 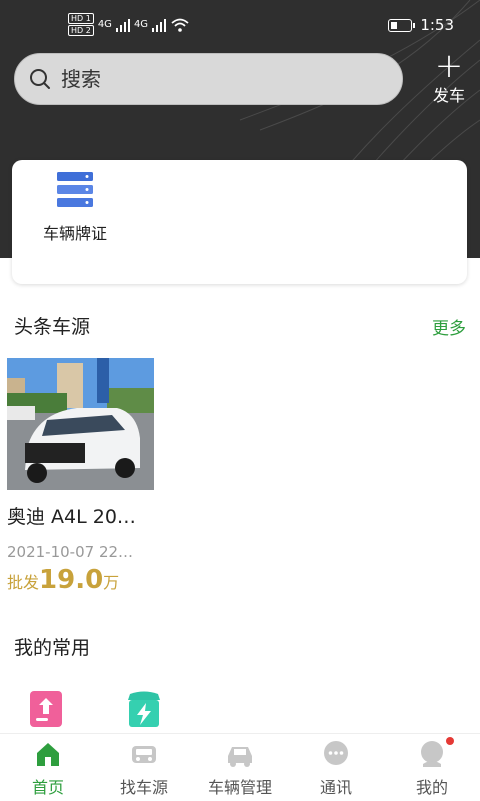 What do you see at coordinates (75, 189) in the screenshot?
I see `database-icon` at bounding box center [75, 189].